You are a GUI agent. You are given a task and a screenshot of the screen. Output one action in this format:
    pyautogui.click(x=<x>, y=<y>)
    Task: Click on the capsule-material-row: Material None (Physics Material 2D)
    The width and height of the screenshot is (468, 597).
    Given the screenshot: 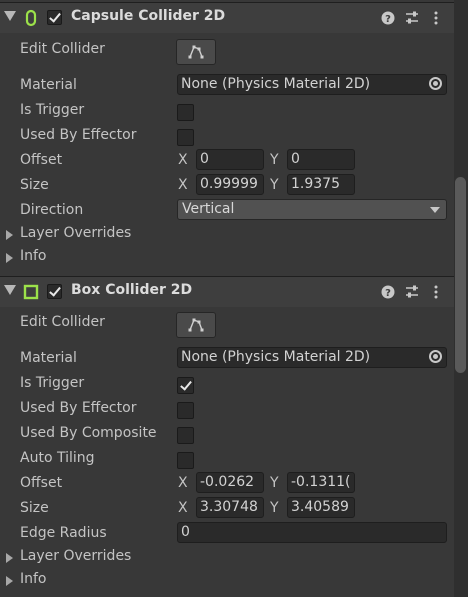 What is the action you would take?
    pyautogui.click(x=227, y=86)
    